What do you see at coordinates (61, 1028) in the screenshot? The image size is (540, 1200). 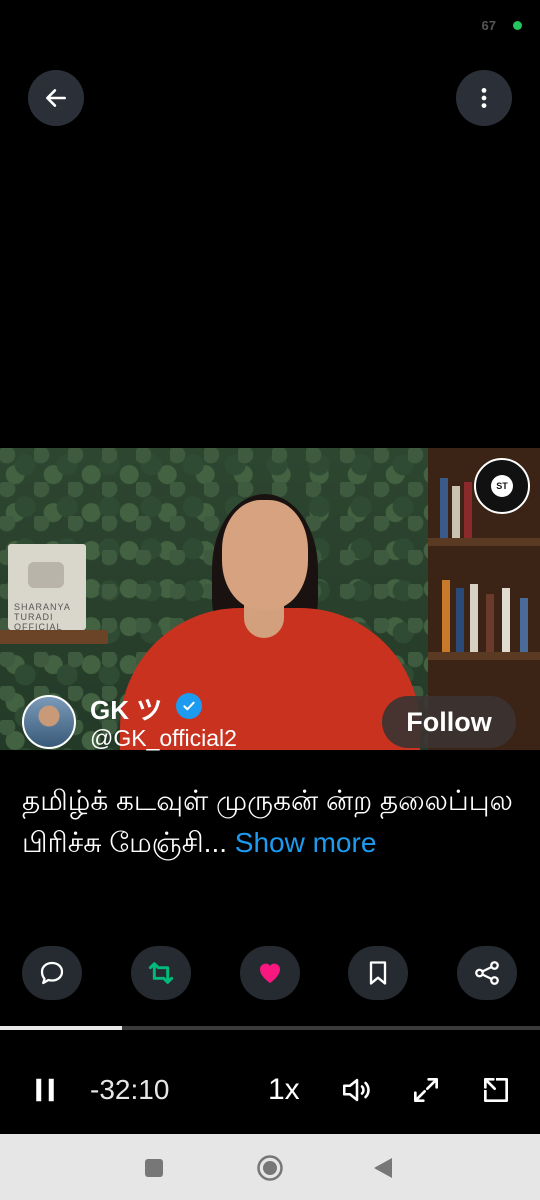 I see `video-progress-fill` at bounding box center [61, 1028].